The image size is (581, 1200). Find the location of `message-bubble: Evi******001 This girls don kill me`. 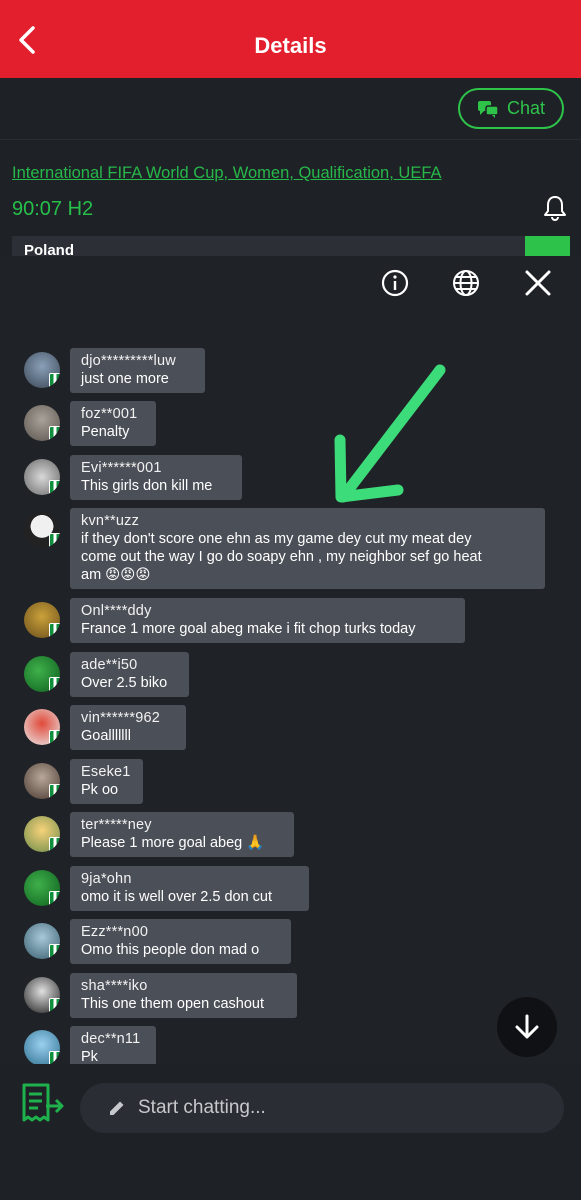

message-bubble: Evi******001 This girls don kill me is located at coordinates (156, 477).